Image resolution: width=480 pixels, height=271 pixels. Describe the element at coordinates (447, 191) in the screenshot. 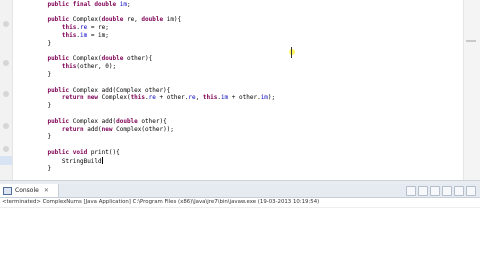

I see `pin-icon` at that location.